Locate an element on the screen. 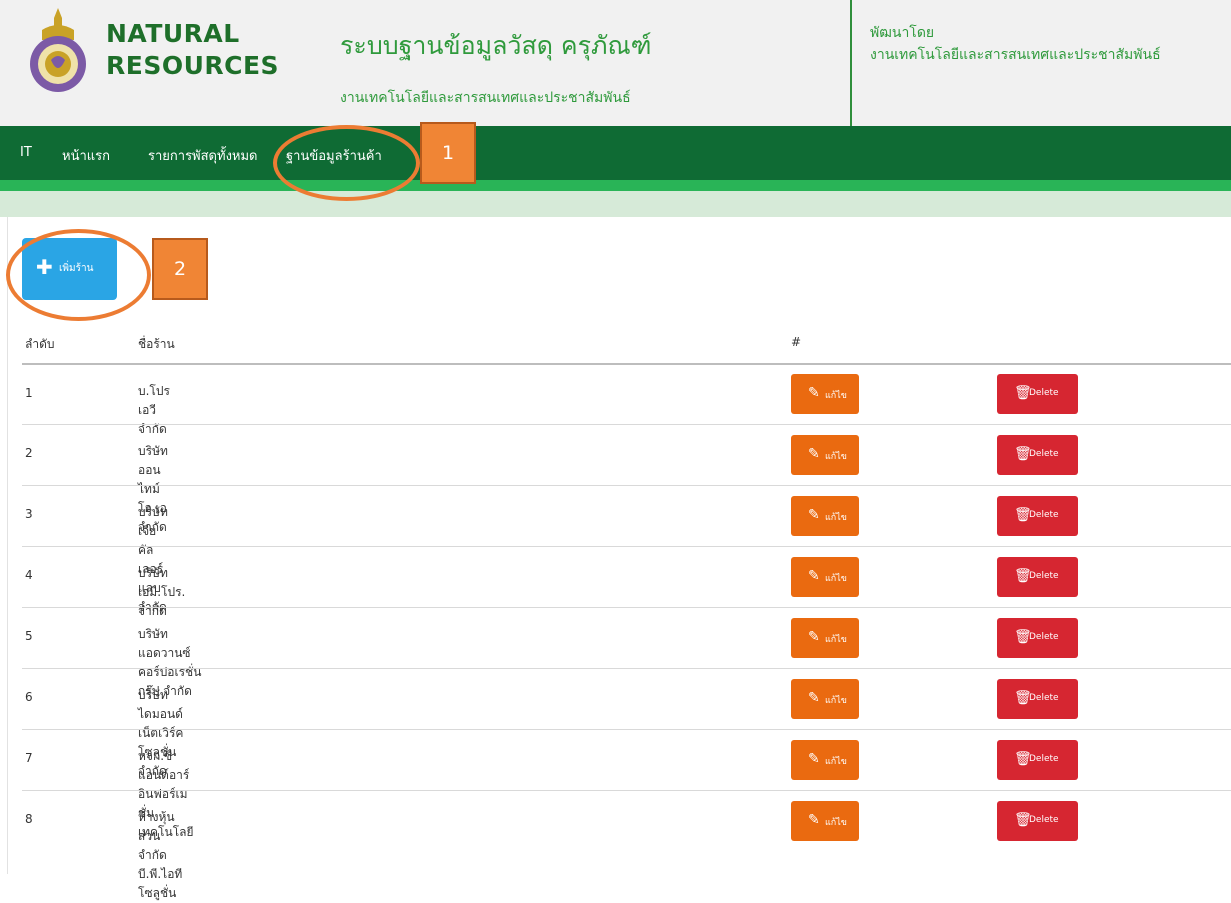  developed-by-label: พัฒนาโดย is located at coordinates (902, 33).